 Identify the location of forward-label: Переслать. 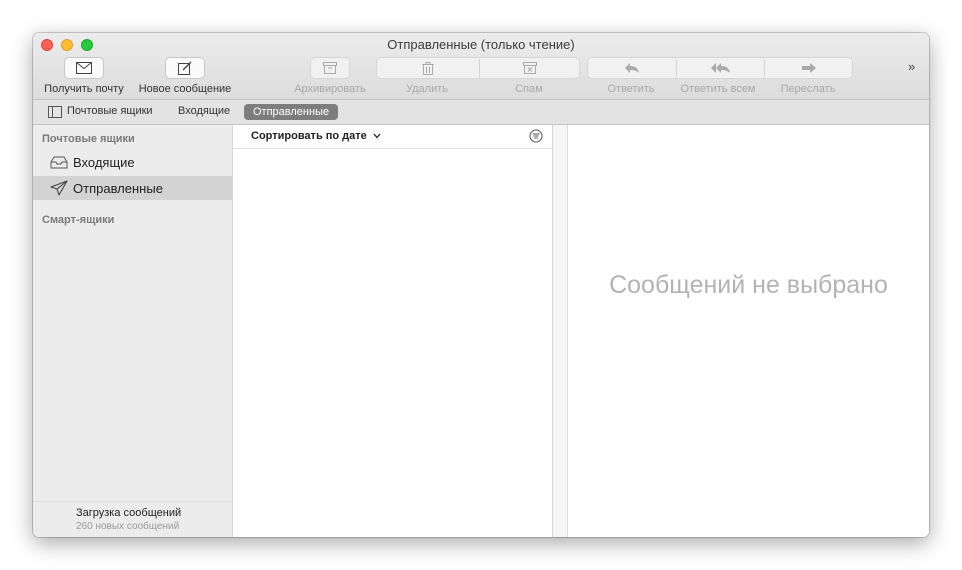
(808, 89).